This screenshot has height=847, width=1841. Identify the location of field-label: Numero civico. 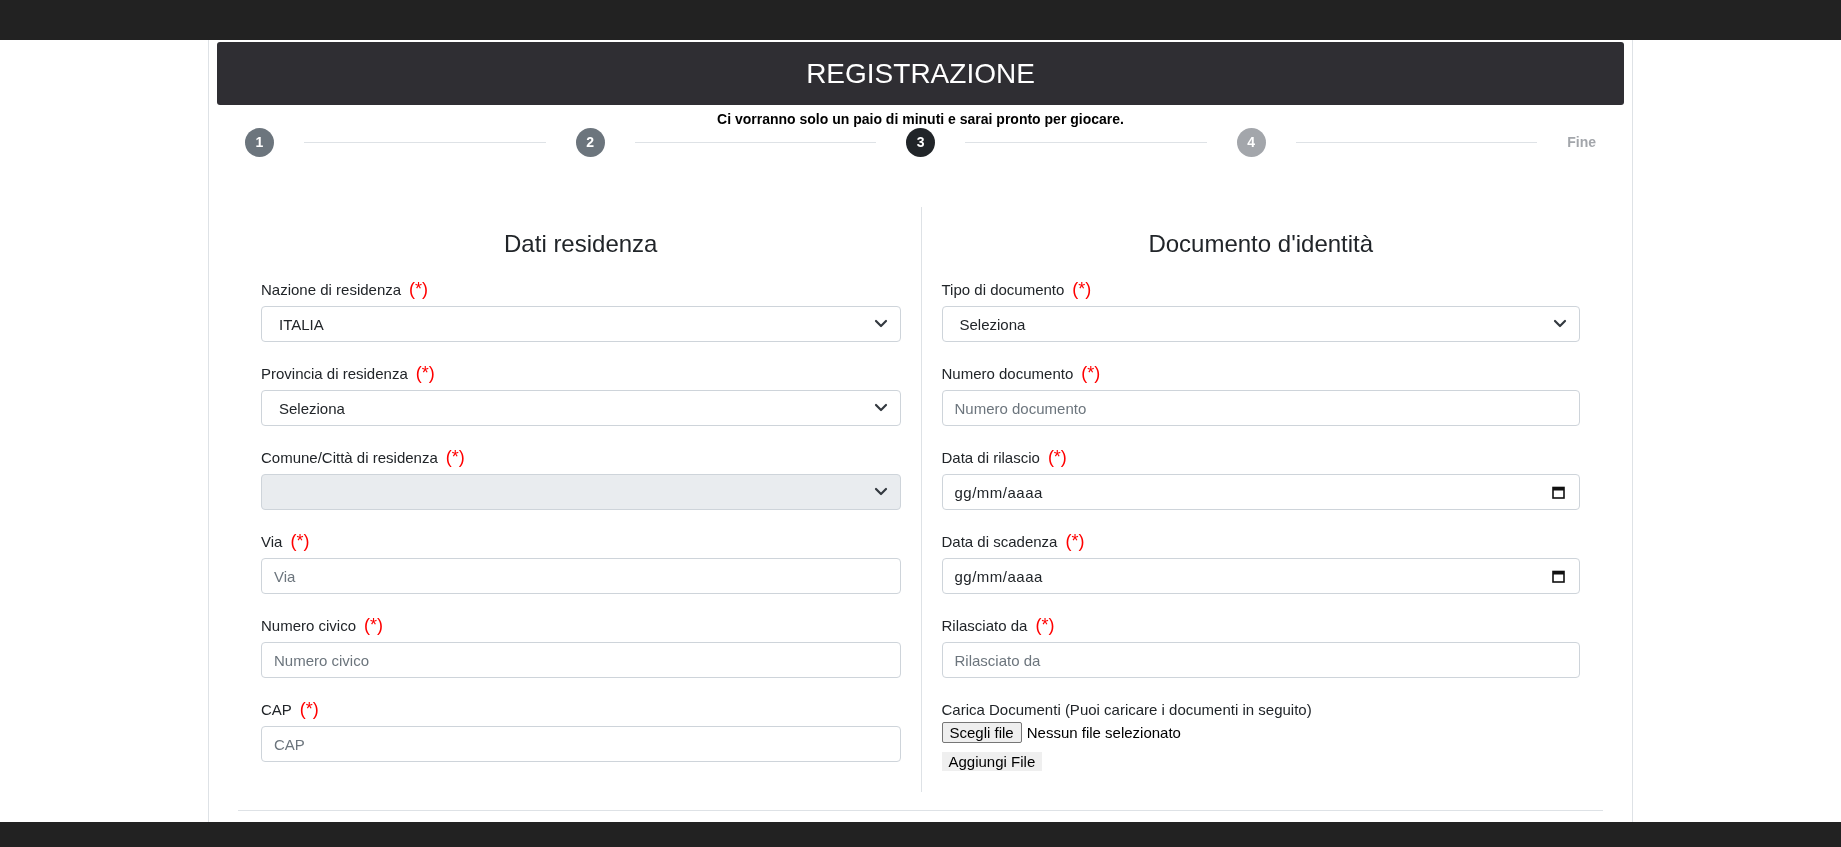
(309, 625).